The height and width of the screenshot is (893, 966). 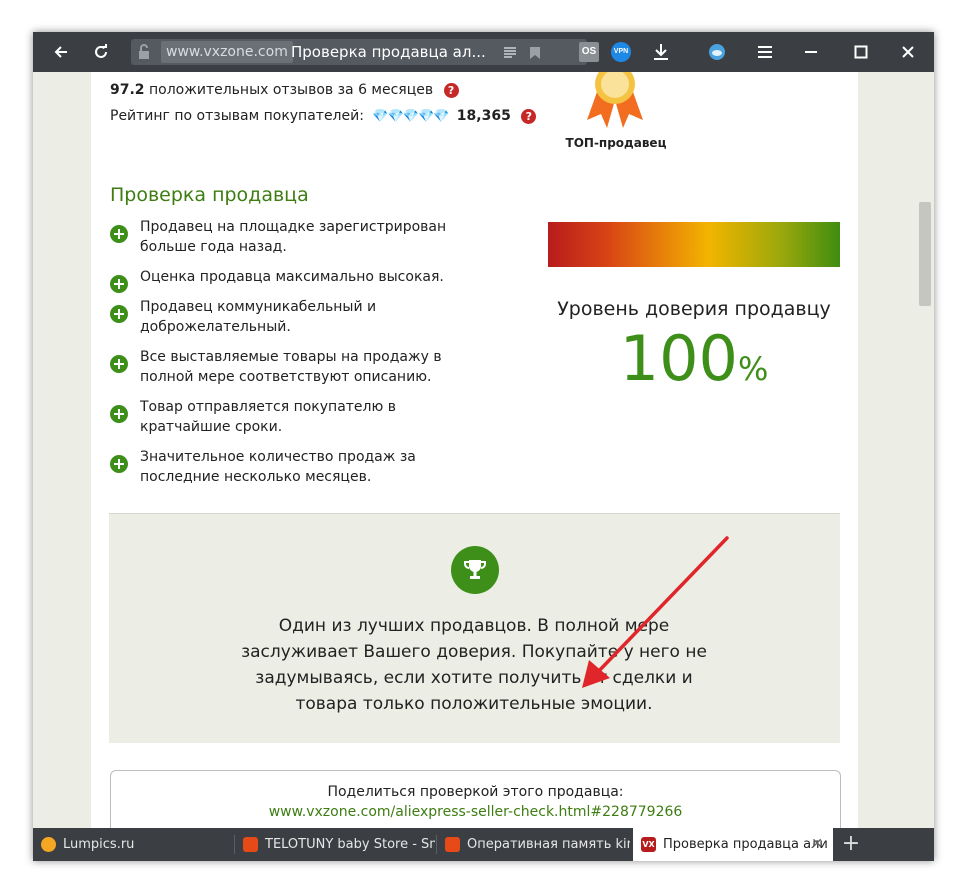 What do you see at coordinates (733, 844) in the screenshot?
I see `tab-seller-check: VX Проверка продавца али ✕` at bounding box center [733, 844].